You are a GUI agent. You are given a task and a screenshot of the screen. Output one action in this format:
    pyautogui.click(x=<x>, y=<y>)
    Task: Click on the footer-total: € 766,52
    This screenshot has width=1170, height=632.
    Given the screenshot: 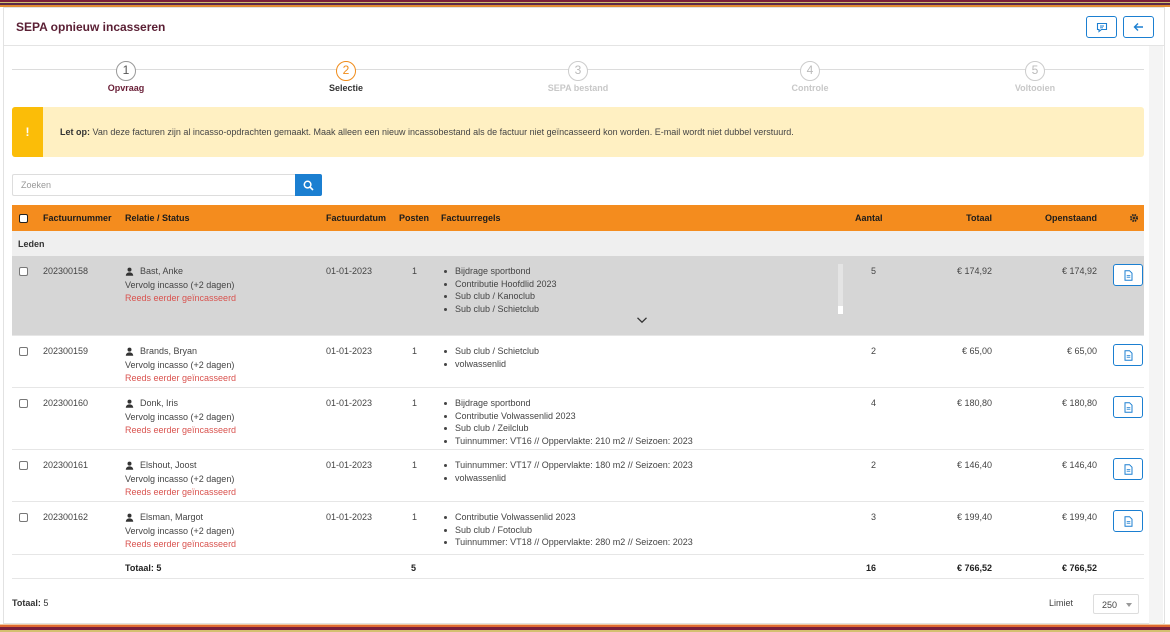 What is the action you would take?
    pyautogui.click(x=974, y=568)
    